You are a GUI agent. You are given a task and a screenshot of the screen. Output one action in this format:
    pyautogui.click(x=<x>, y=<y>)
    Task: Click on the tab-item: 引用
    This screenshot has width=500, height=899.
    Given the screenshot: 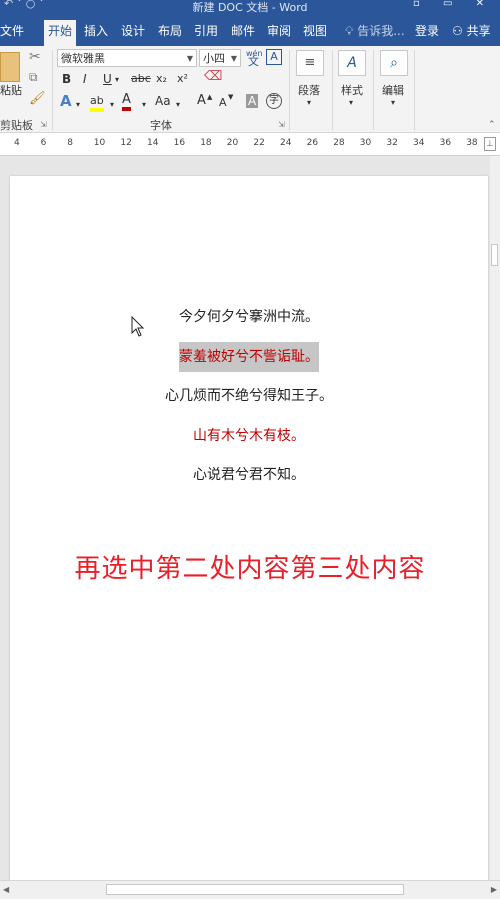 What is the action you would take?
    pyautogui.click(x=206, y=33)
    